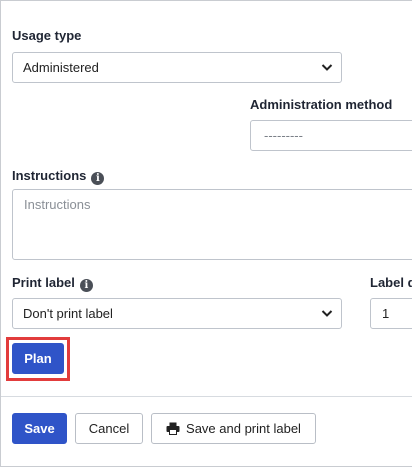  I want to click on administration-method-label: Administration method, so click(321, 104).